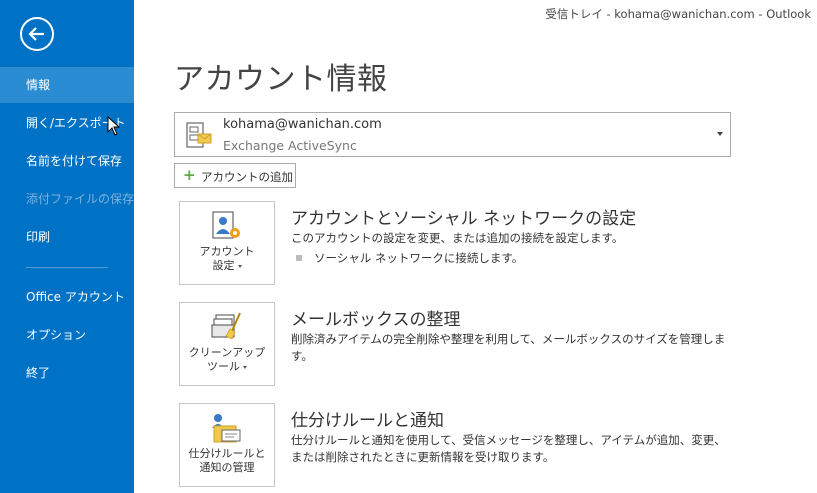 This screenshot has height=493, width=817. I want to click on sidebar-item-print: 印刷, so click(67, 237).